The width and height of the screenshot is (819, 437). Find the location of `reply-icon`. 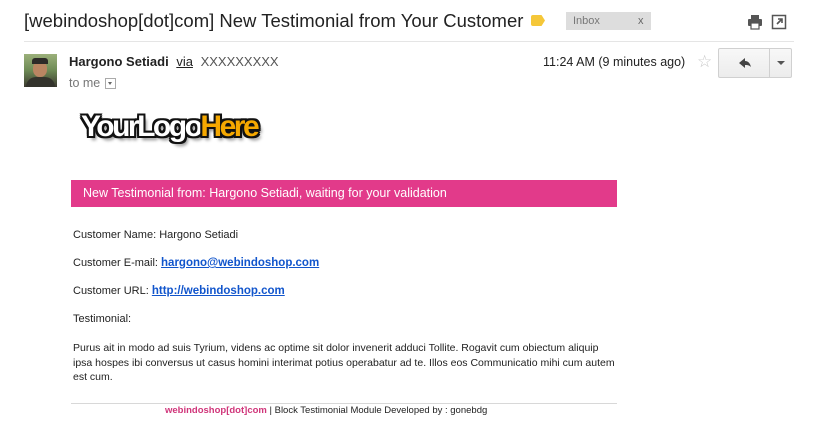

reply-icon is located at coordinates (745, 63).